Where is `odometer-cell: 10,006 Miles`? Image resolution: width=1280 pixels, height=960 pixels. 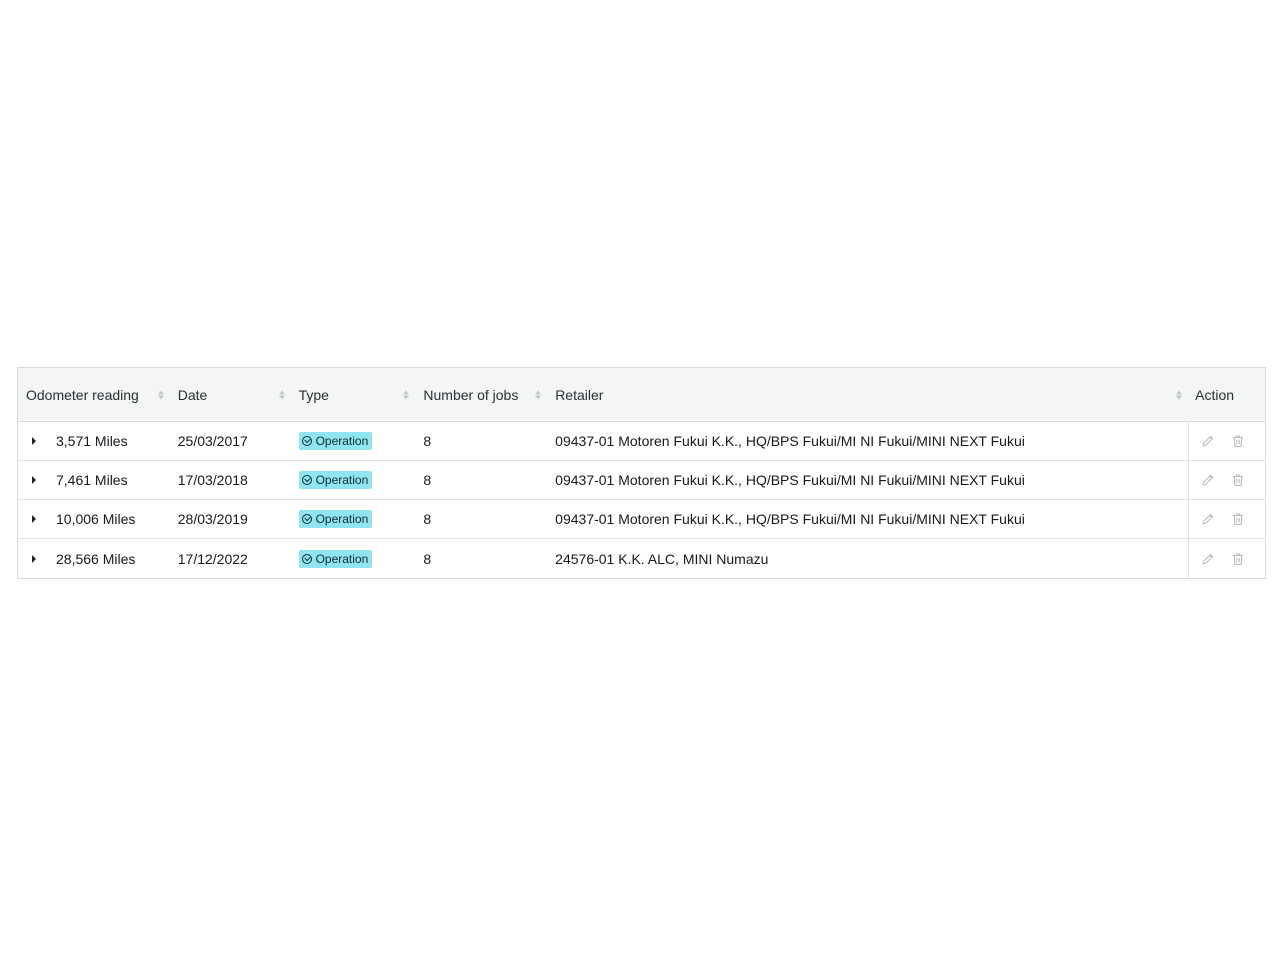 odometer-cell: 10,006 Miles is located at coordinates (94, 519).